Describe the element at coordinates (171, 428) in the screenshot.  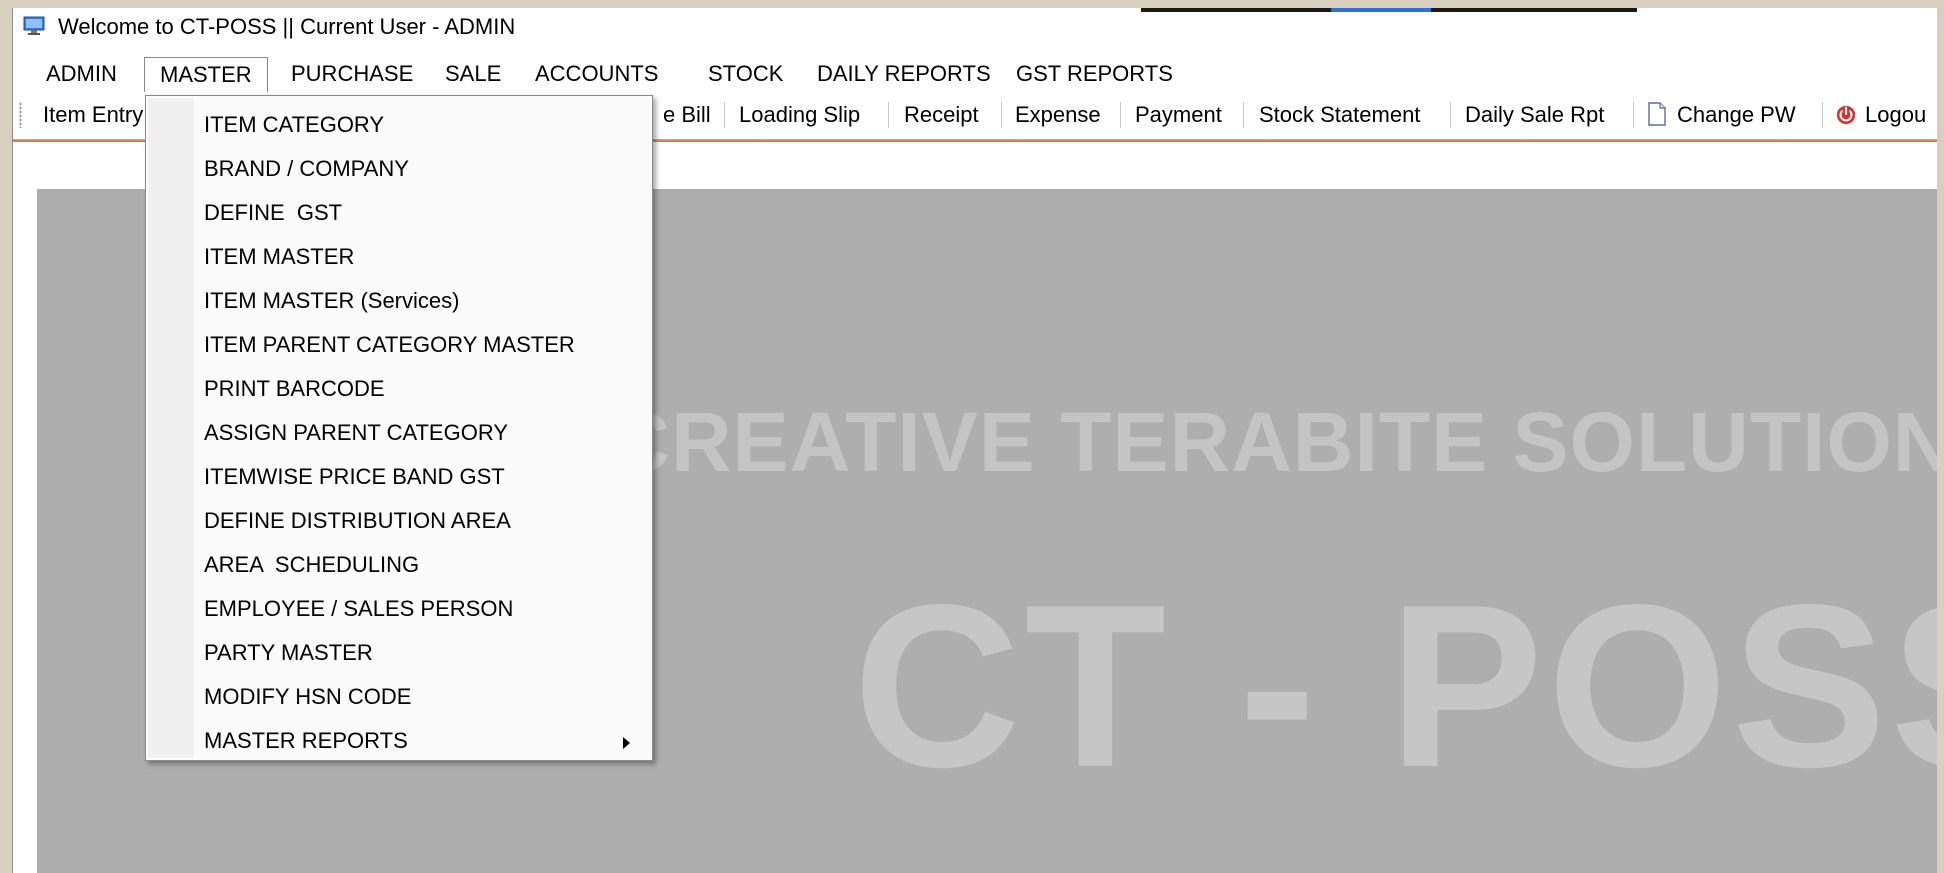
I see `menu-icon-gutter` at that location.